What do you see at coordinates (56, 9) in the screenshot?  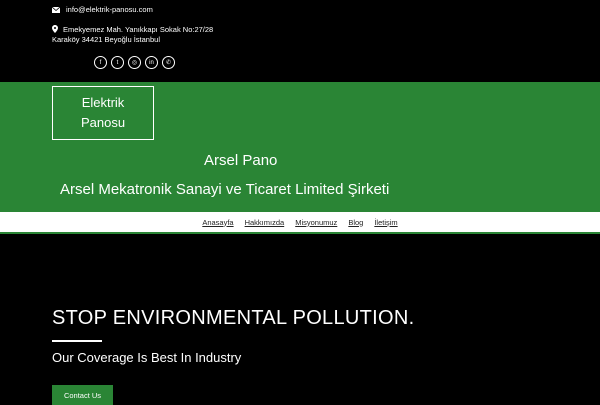 I see `envelope-icon` at bounding box center [56, 9].